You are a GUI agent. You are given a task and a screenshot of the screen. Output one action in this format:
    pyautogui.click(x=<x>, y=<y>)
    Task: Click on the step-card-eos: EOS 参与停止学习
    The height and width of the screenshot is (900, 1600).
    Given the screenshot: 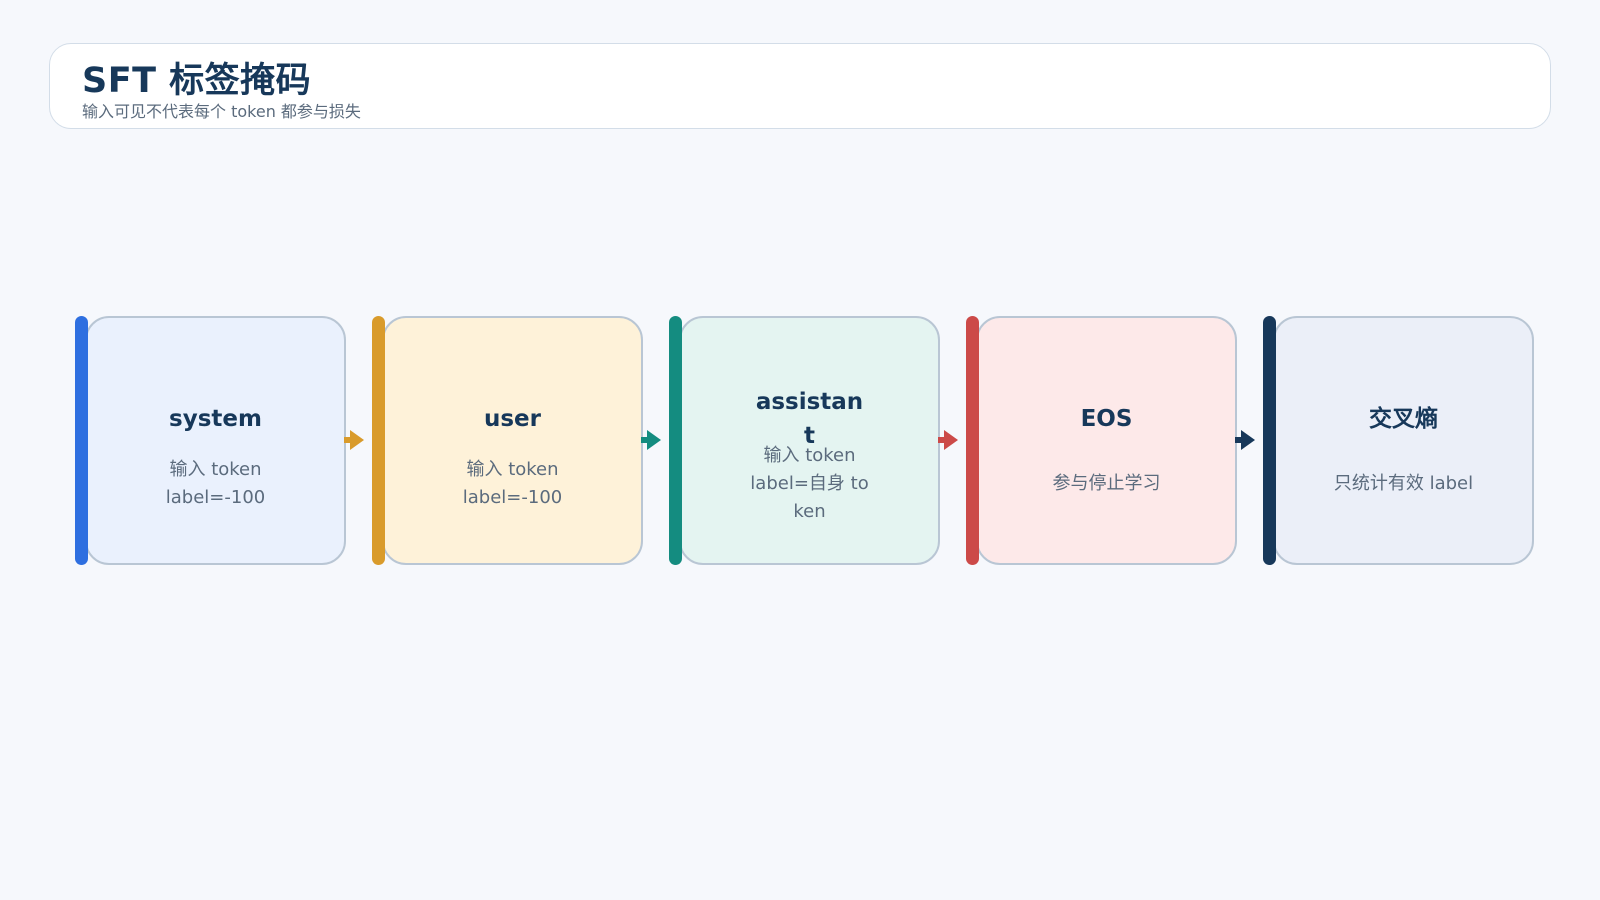 What is the action you would take?
    pyautogui.click(x=1101, y=440)
    